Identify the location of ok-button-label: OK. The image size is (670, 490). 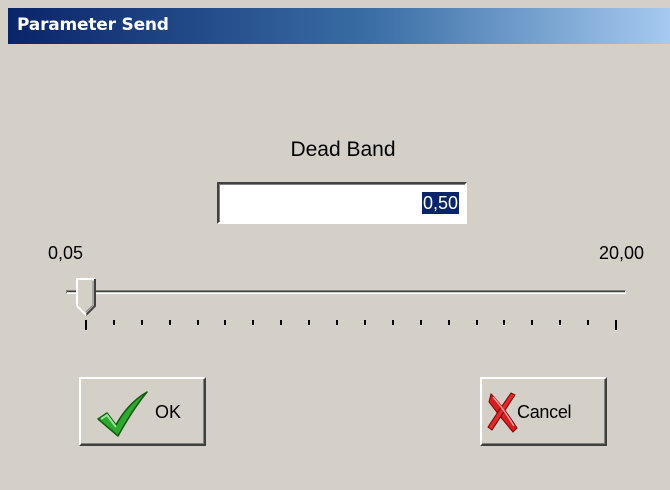
(168, 412).